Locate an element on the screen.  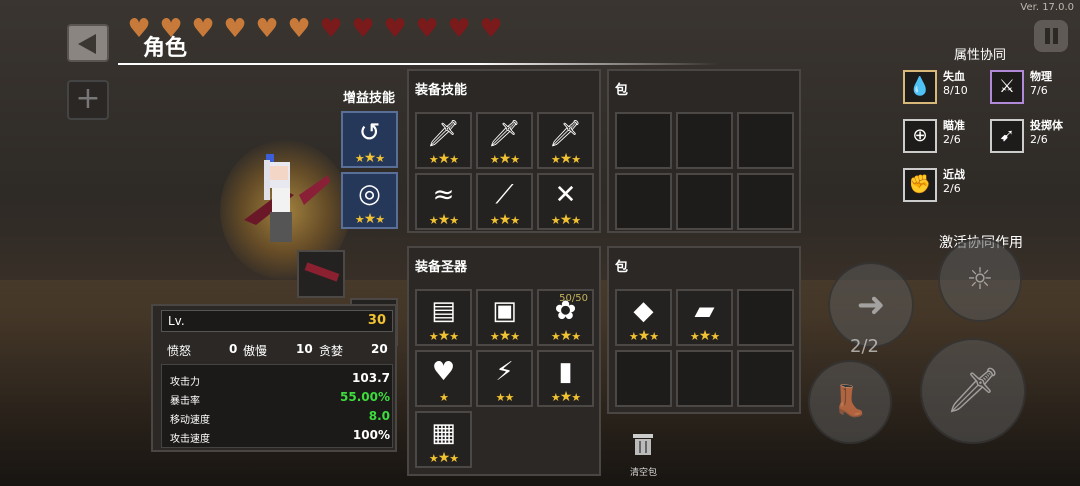
buff-skill-slot: ◎ ★★★ is located at coordinates (369, 200).